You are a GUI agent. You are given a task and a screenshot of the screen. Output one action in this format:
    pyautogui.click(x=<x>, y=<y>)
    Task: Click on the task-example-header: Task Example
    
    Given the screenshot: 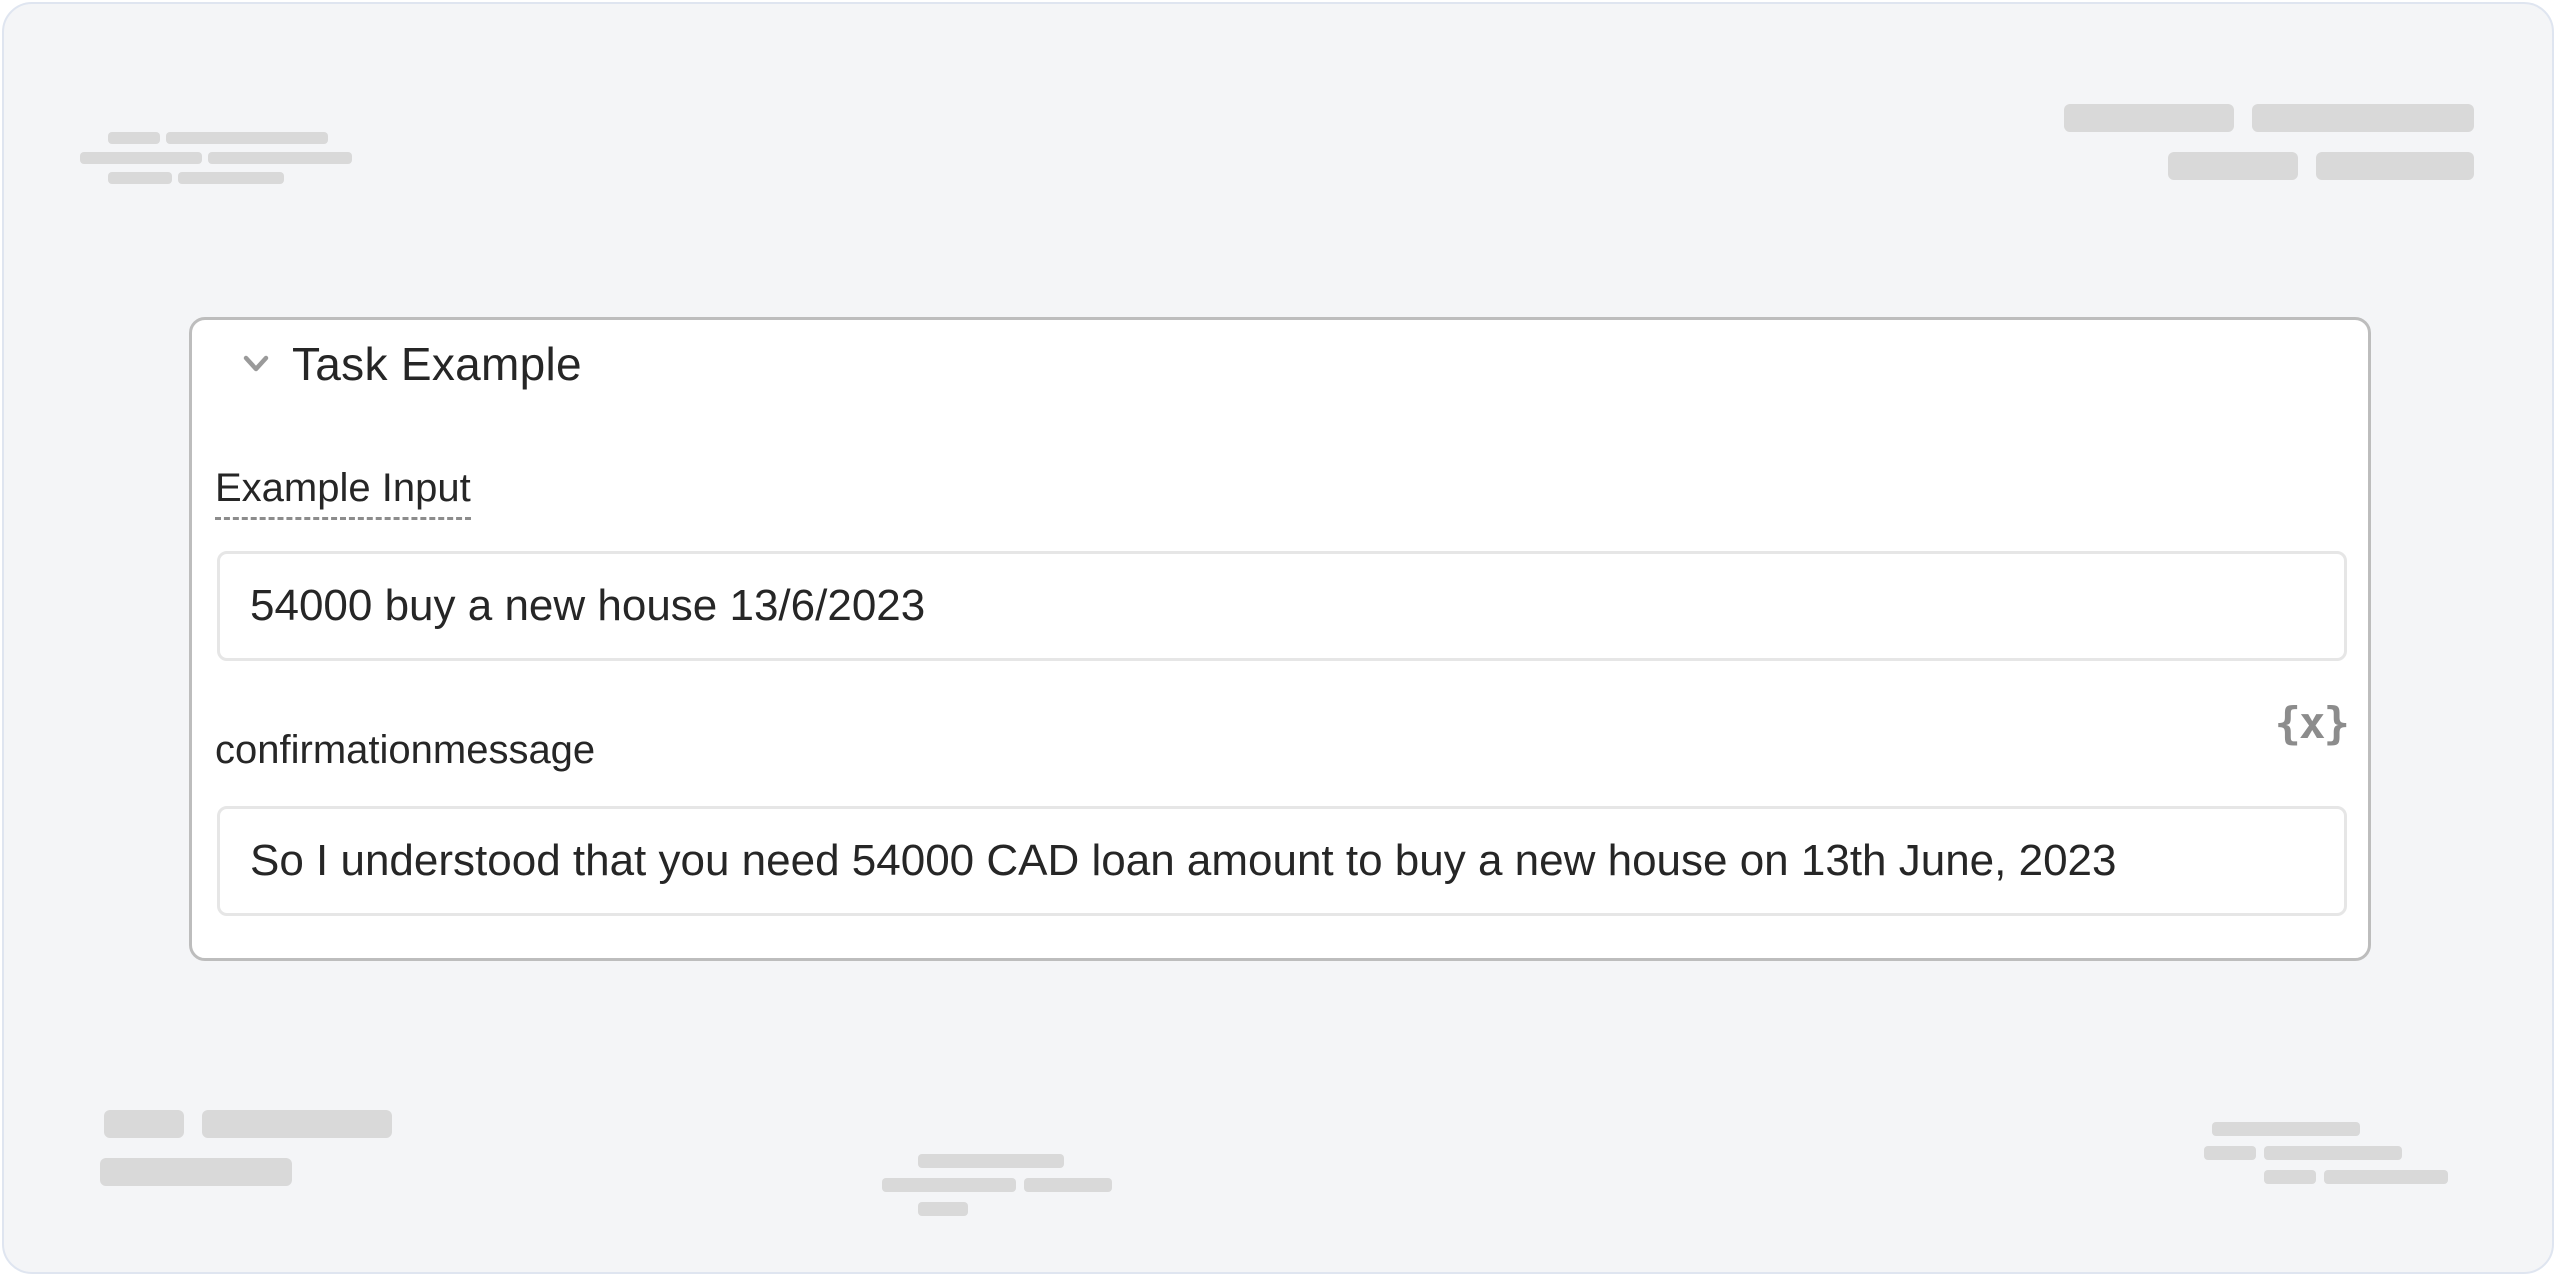 What is the action you would take?
    pyautogui.click(x=408, y=364)
    